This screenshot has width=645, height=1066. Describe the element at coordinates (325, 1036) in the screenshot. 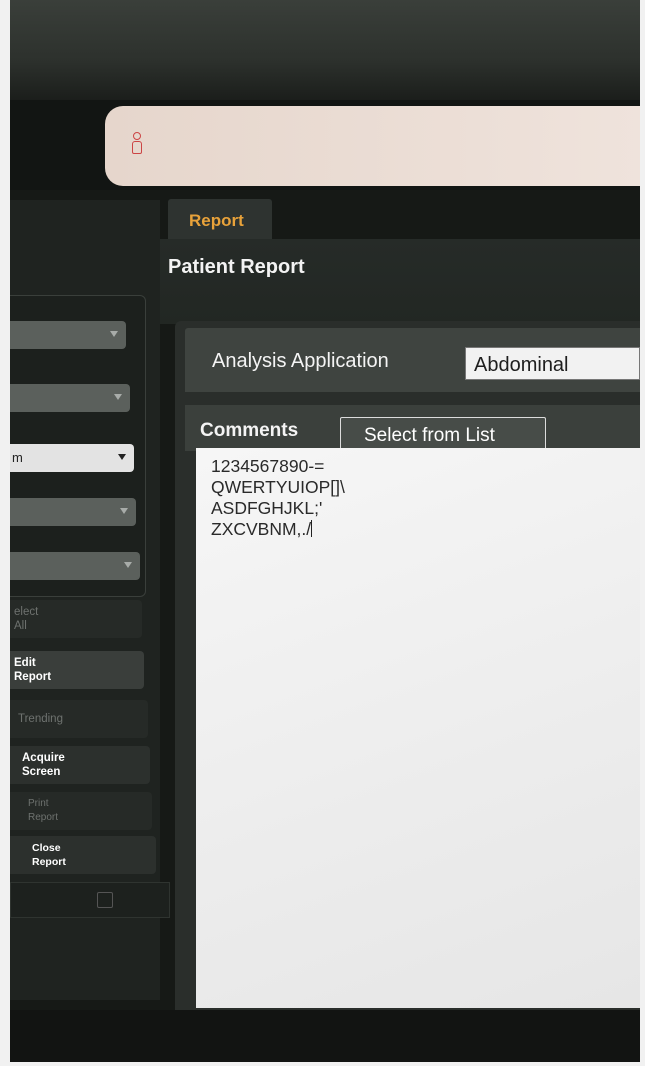

I see `bottom-bezel` at that location.